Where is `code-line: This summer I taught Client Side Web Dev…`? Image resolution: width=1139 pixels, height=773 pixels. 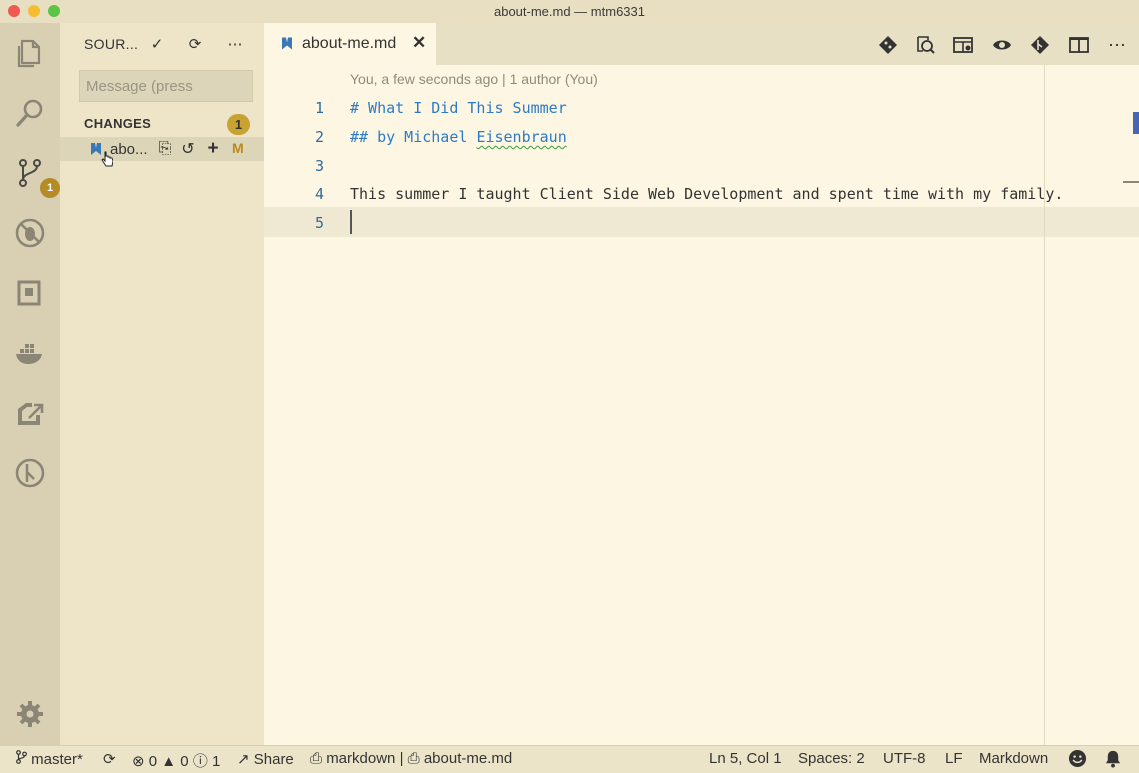 code-line: This summer I taught Client Side Web Dev… is located at coordinates (706, 194).